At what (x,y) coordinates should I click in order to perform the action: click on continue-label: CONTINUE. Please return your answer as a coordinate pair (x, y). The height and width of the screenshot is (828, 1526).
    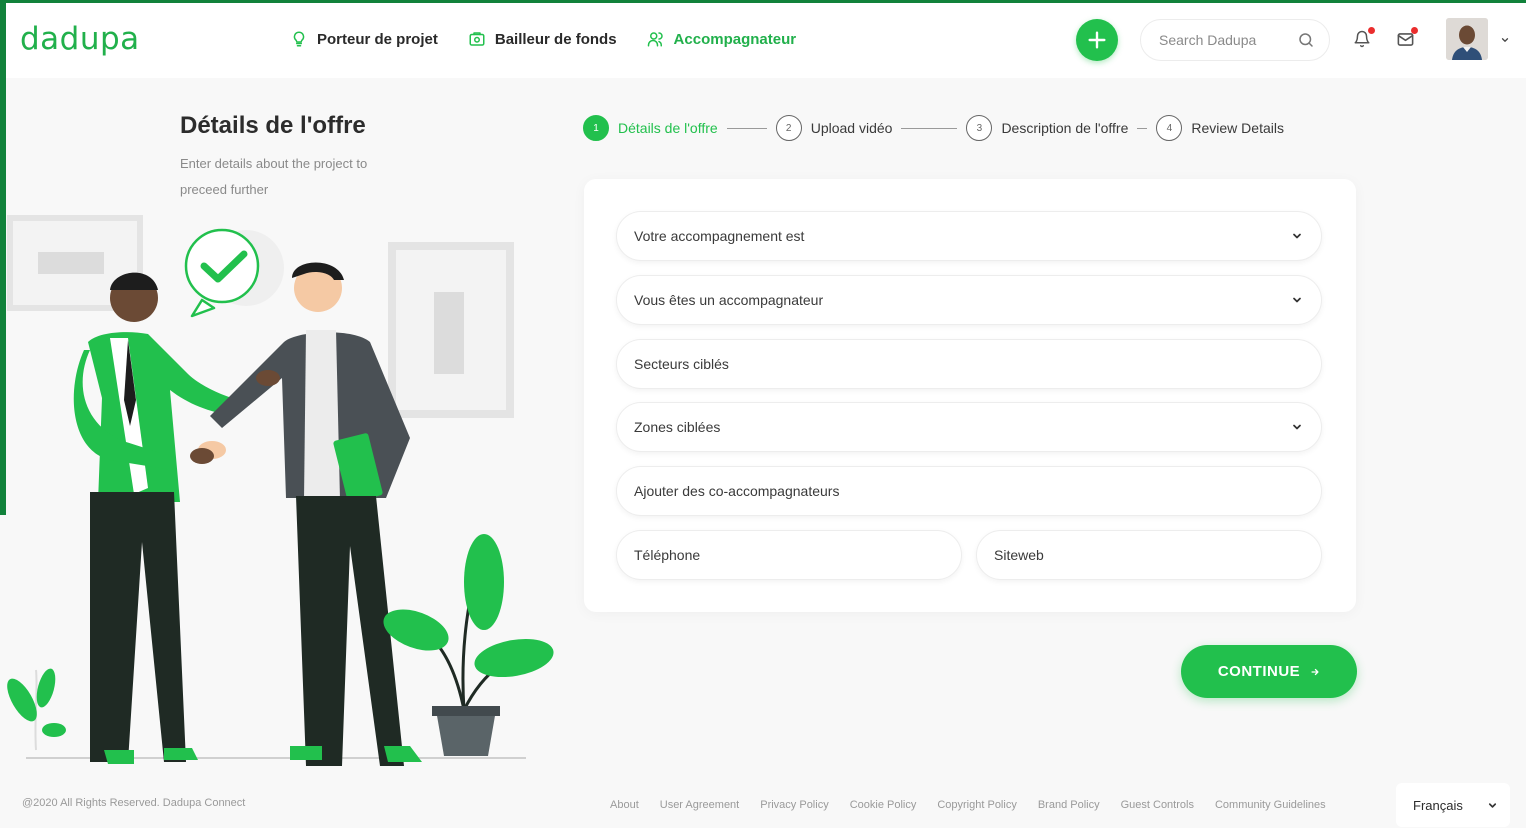
    Looking at the image, I should click on (1259, 671).